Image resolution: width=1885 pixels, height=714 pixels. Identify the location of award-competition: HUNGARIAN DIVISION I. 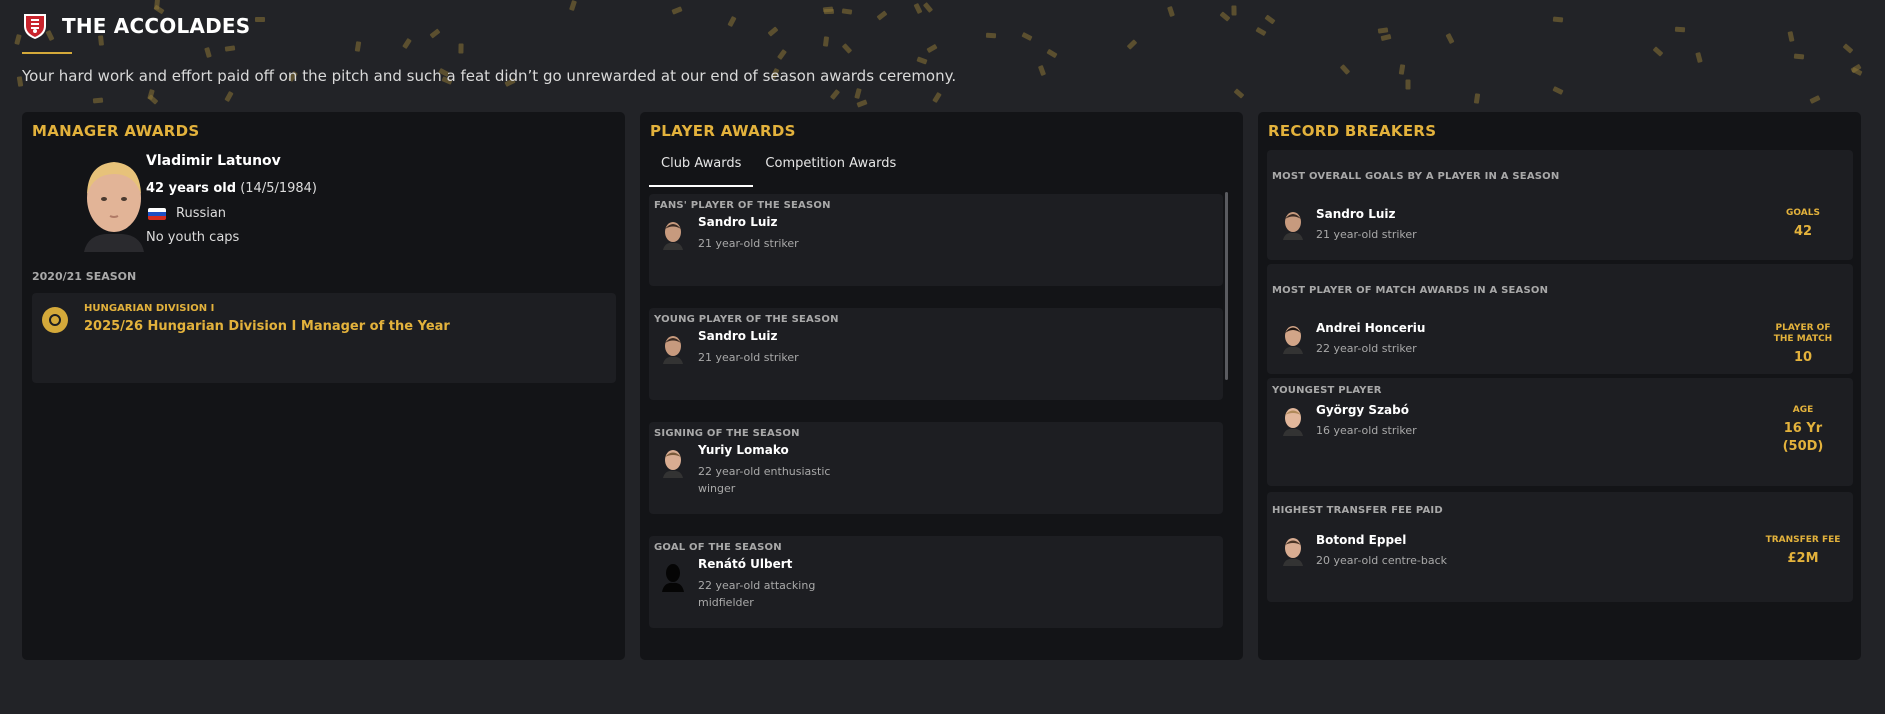
(149, 308).